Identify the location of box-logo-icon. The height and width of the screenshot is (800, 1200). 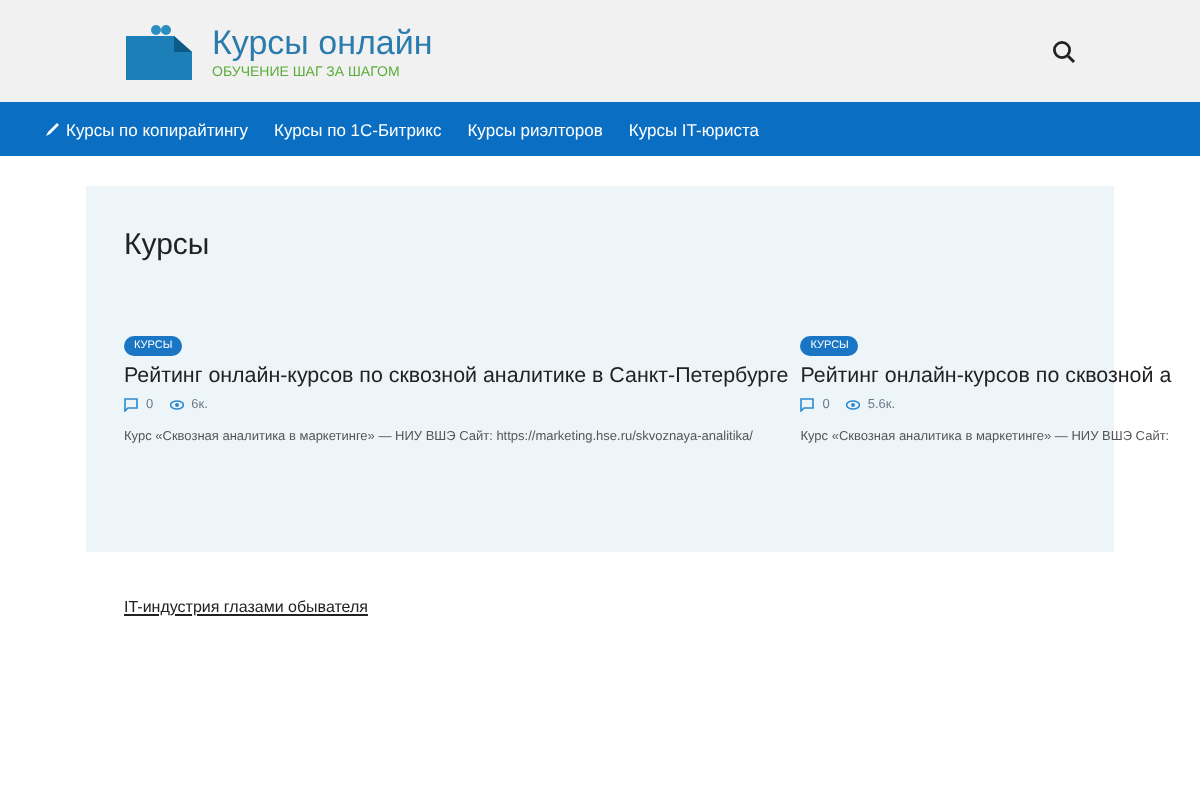
(159, 51).